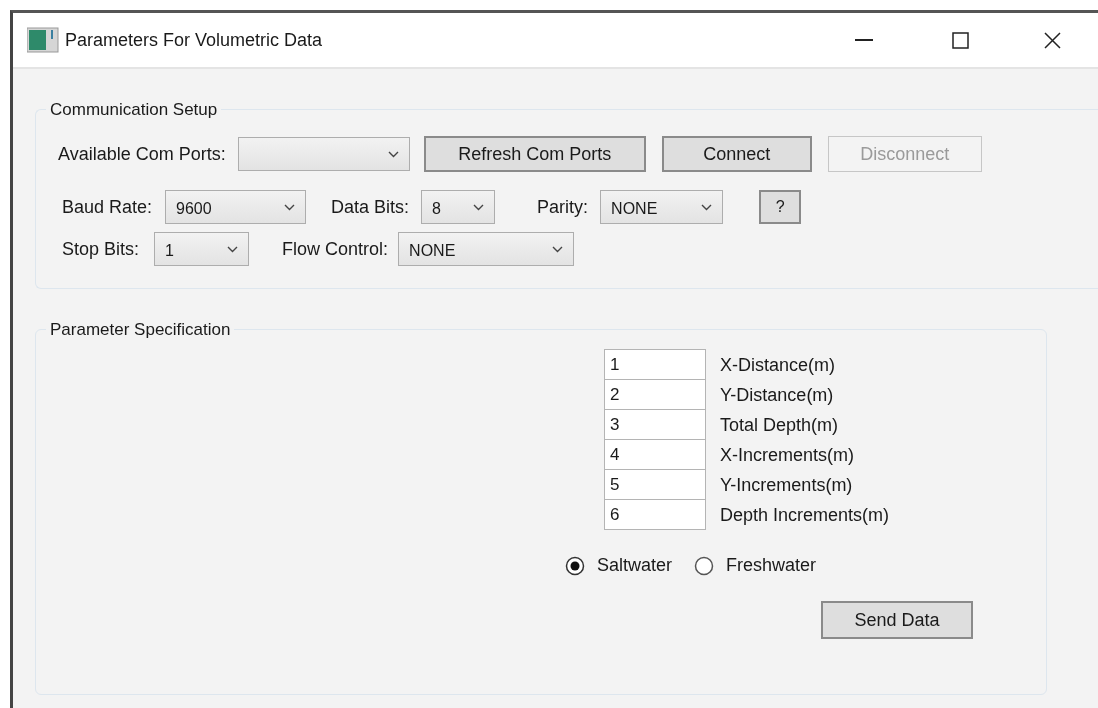 This screenshot has height=708, width=1098. Describe the element at coordinates (787, 455) in the screenshot. I see `field-label: X-Increments(m)` at that location.